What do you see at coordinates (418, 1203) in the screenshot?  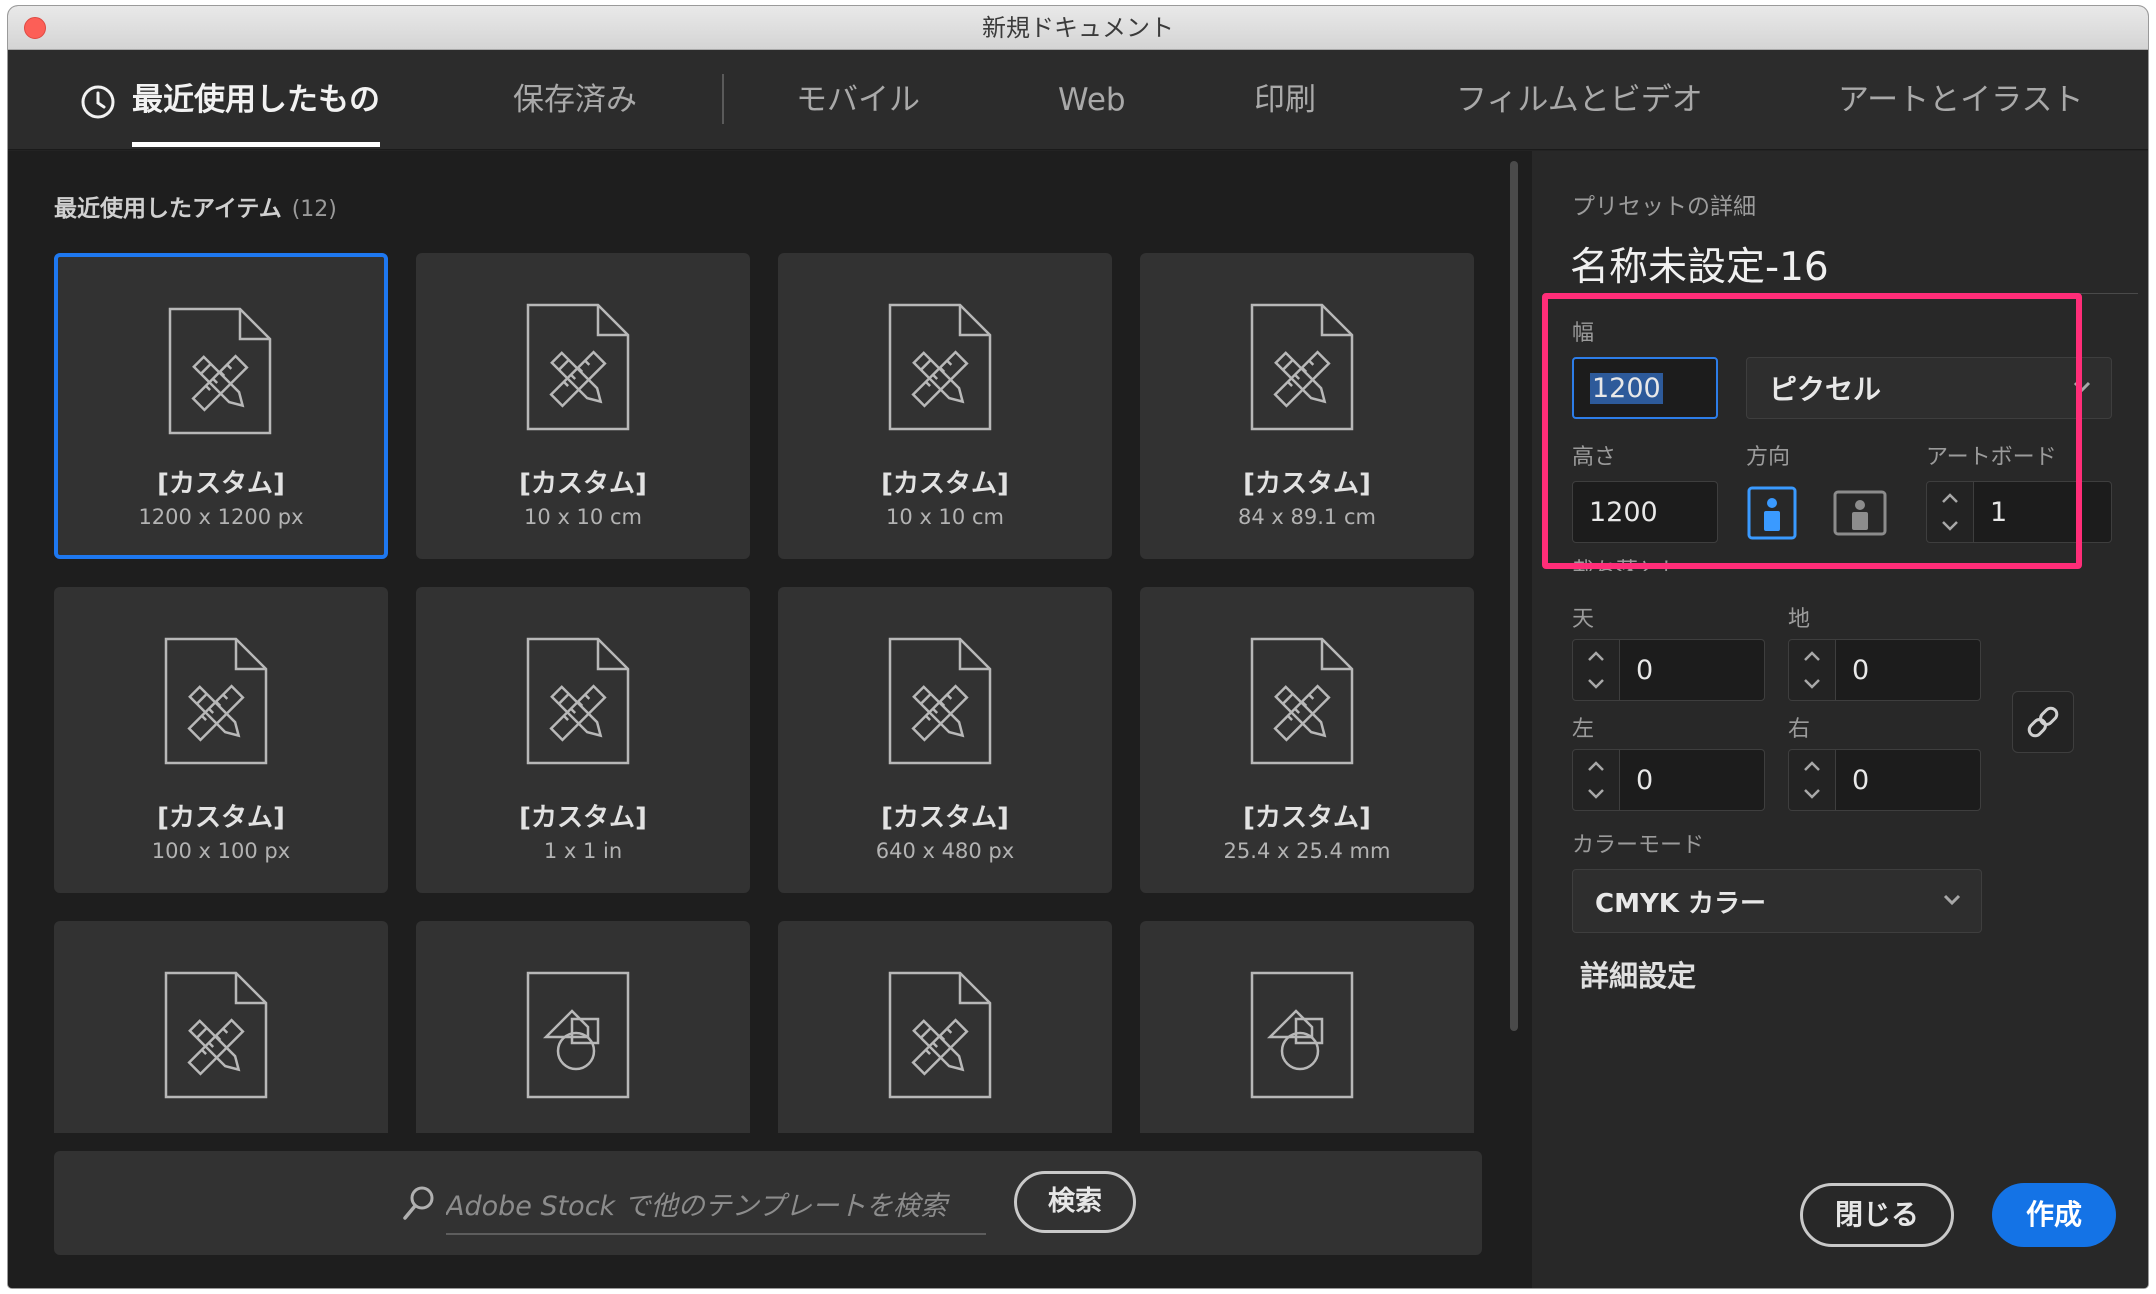 I see `search-icon` at bounding box center [418, 1203].